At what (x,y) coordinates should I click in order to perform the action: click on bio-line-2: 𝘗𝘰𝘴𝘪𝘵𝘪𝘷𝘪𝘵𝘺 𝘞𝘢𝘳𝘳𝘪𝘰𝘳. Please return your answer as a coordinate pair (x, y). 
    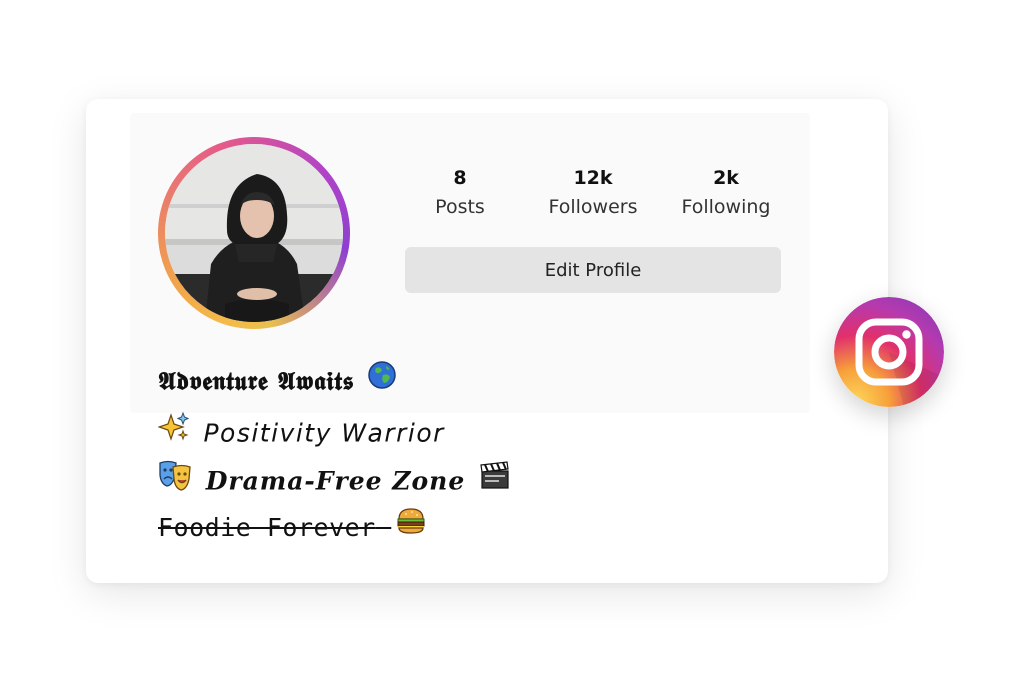
    Looking at the image, I should click on (301, 433).